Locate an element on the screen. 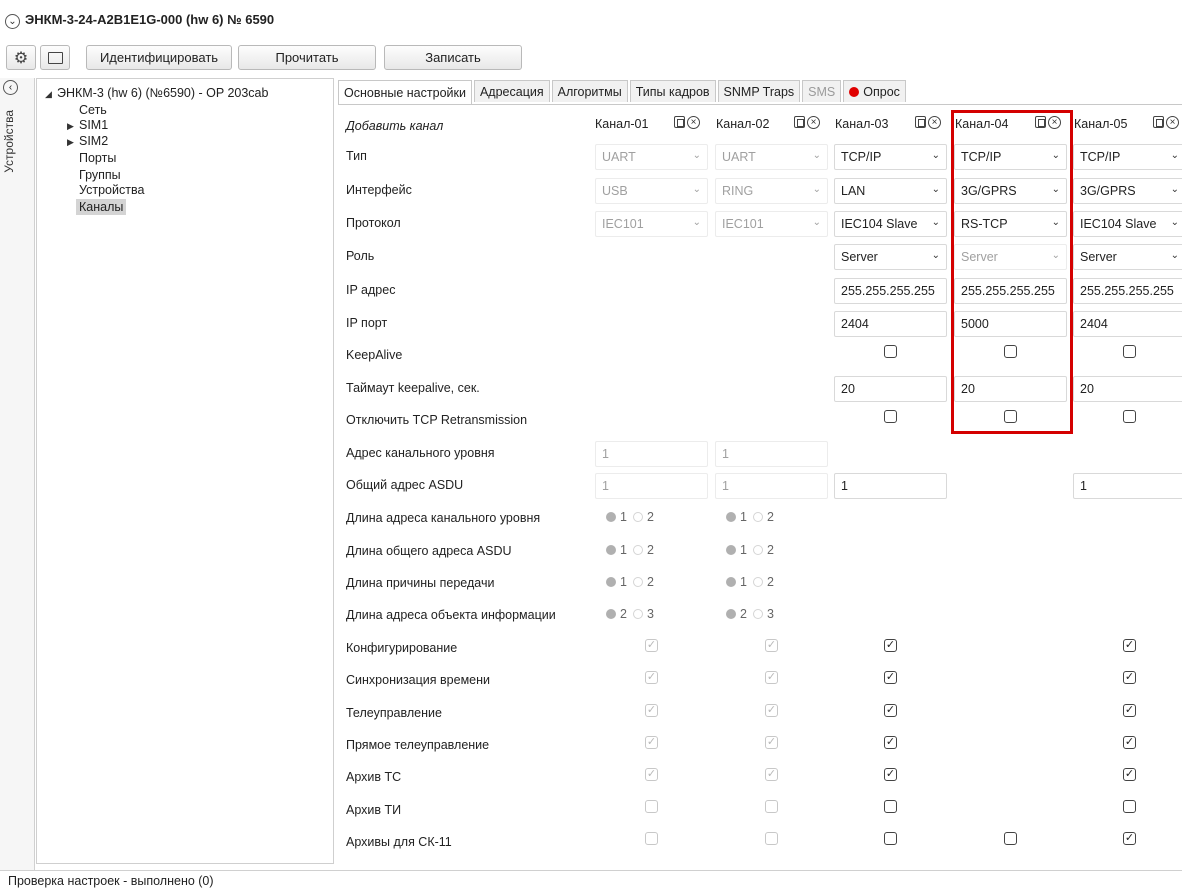 The image size is (1182, 896). ch02-interface-select: RING ⌄ is located at coordinates (771, 191).